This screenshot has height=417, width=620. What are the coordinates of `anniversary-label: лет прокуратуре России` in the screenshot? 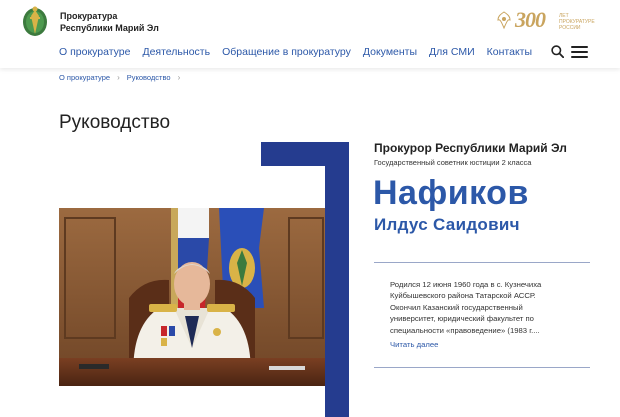 It's located at (577, 22).